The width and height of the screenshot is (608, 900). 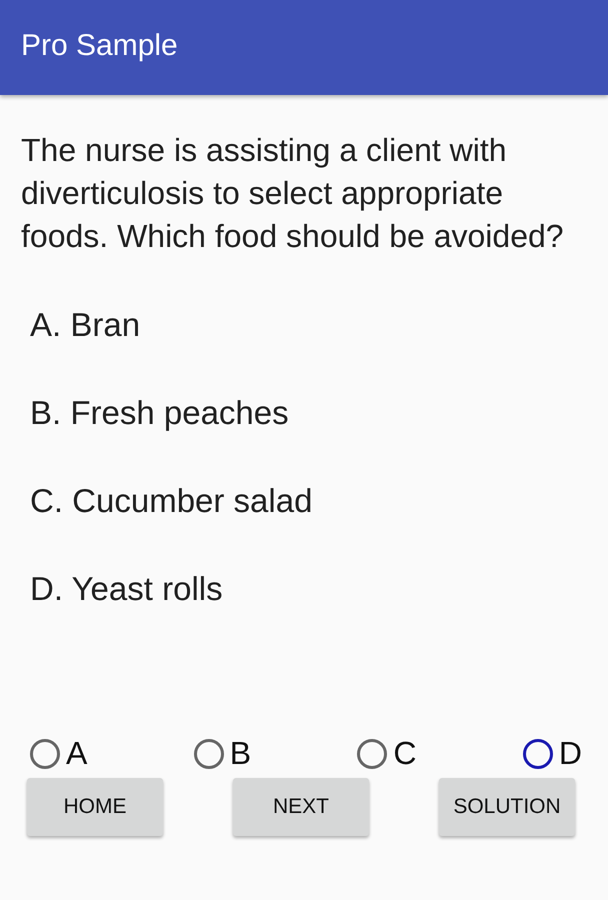 What do you see at coordinates (319, 412) in the screenshot?
I see `answer-option: B. Fresh peaches` at bounding box center [319, 412].